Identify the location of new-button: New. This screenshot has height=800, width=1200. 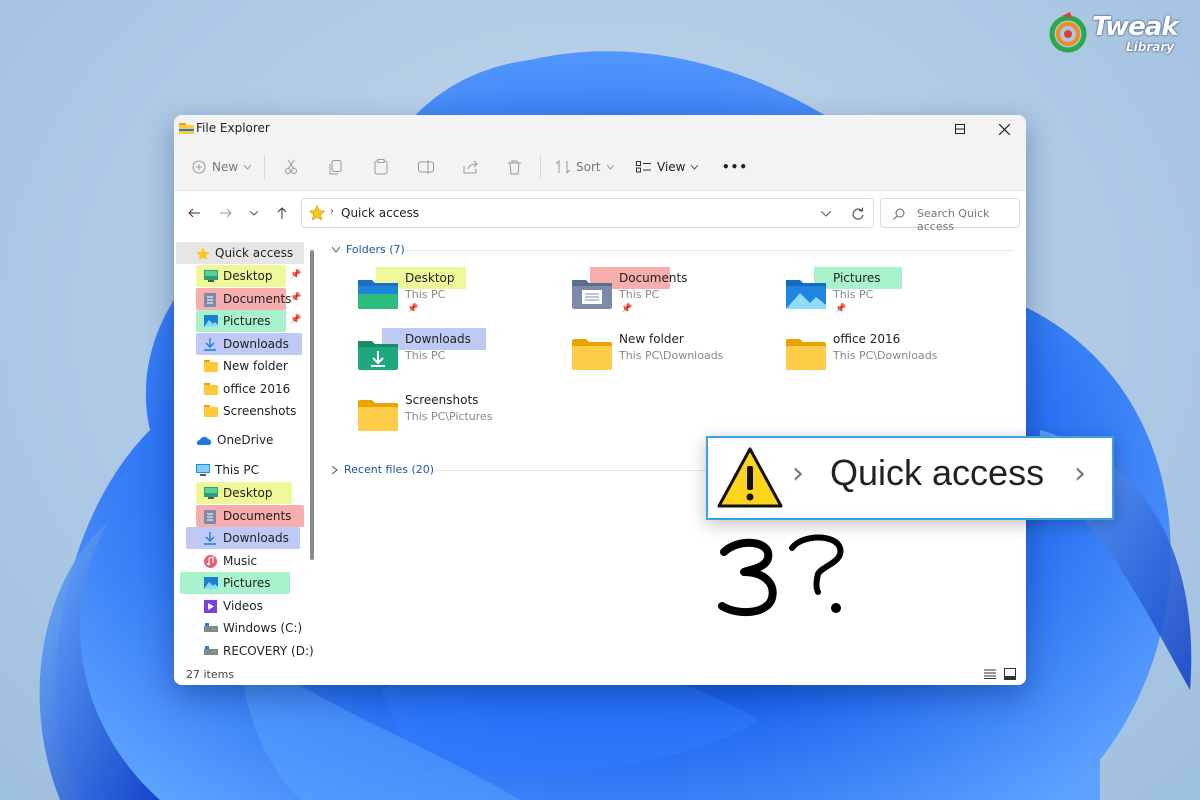
(222, 167).